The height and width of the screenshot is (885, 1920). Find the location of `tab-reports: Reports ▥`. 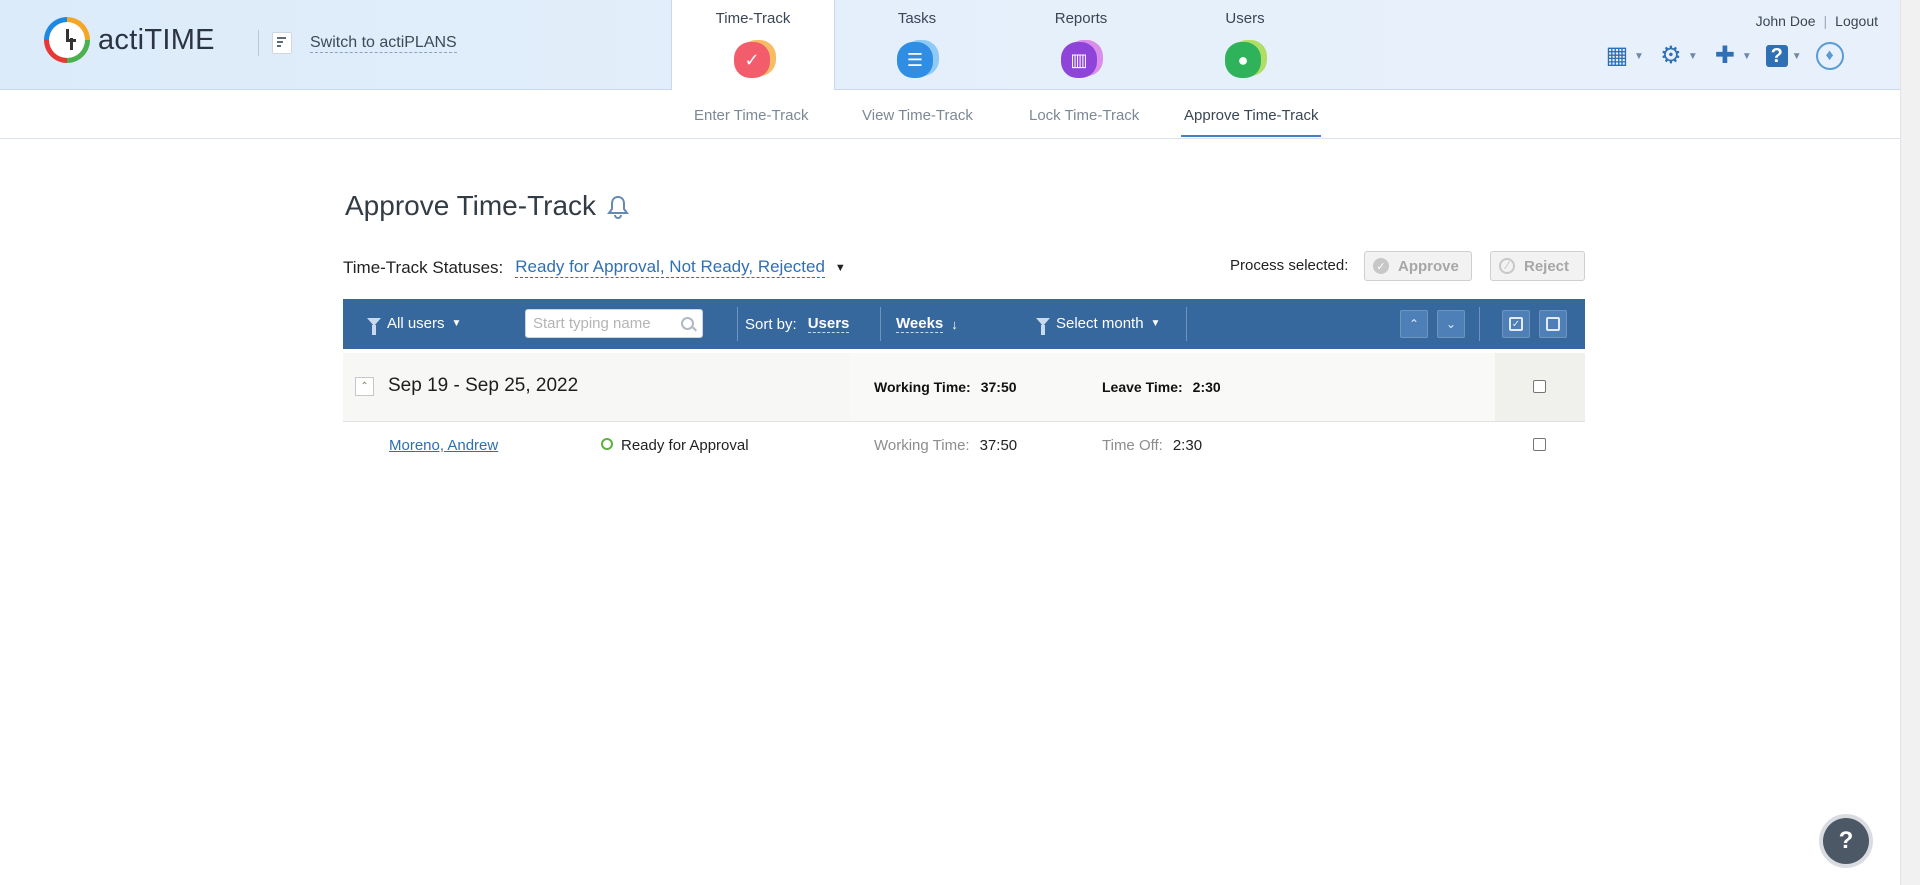

tab-reports: Reports ▥ is located at coordinates (1081, 44).